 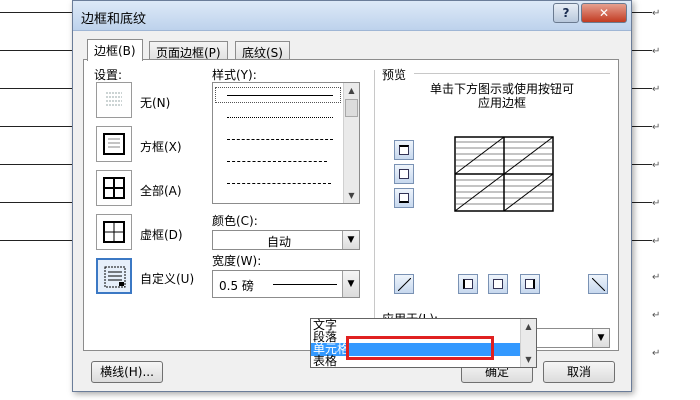 I want to click on tab-shading: 底纹(S), so click(x=262, y=50).